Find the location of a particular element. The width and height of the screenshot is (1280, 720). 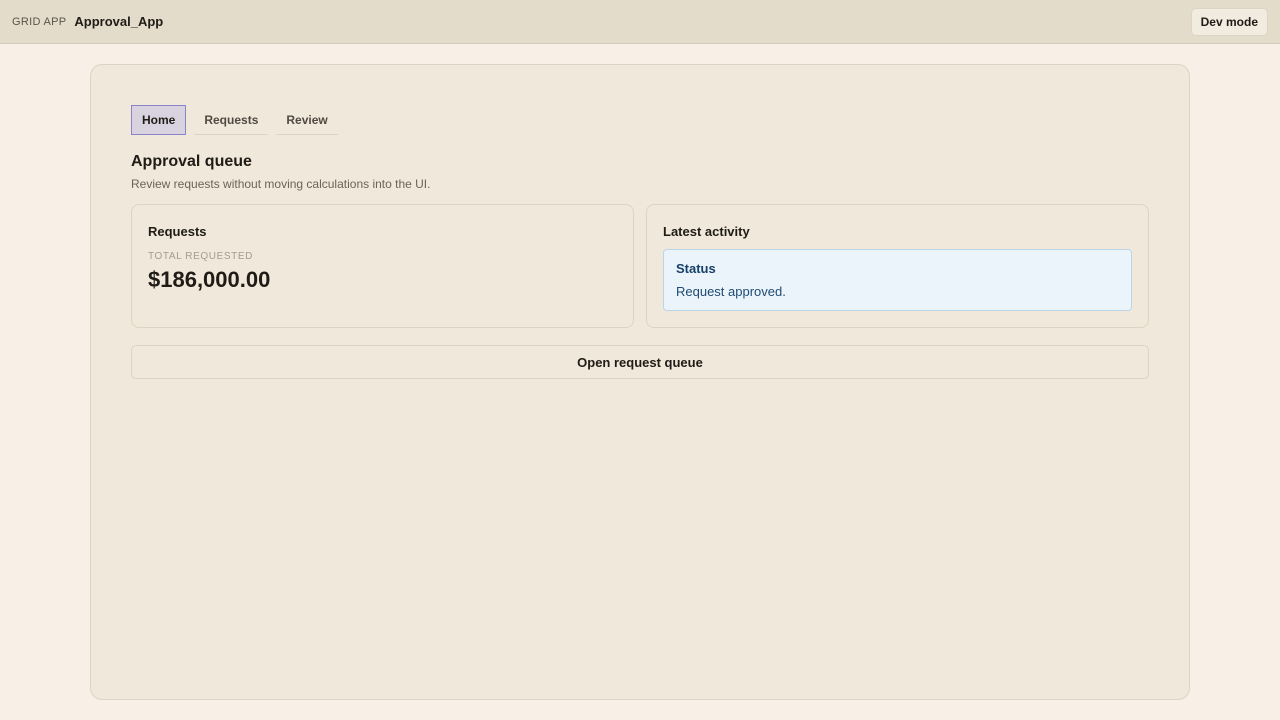

activity-card: Latest activity Status Request approved. is located at coordinates (897, 266).